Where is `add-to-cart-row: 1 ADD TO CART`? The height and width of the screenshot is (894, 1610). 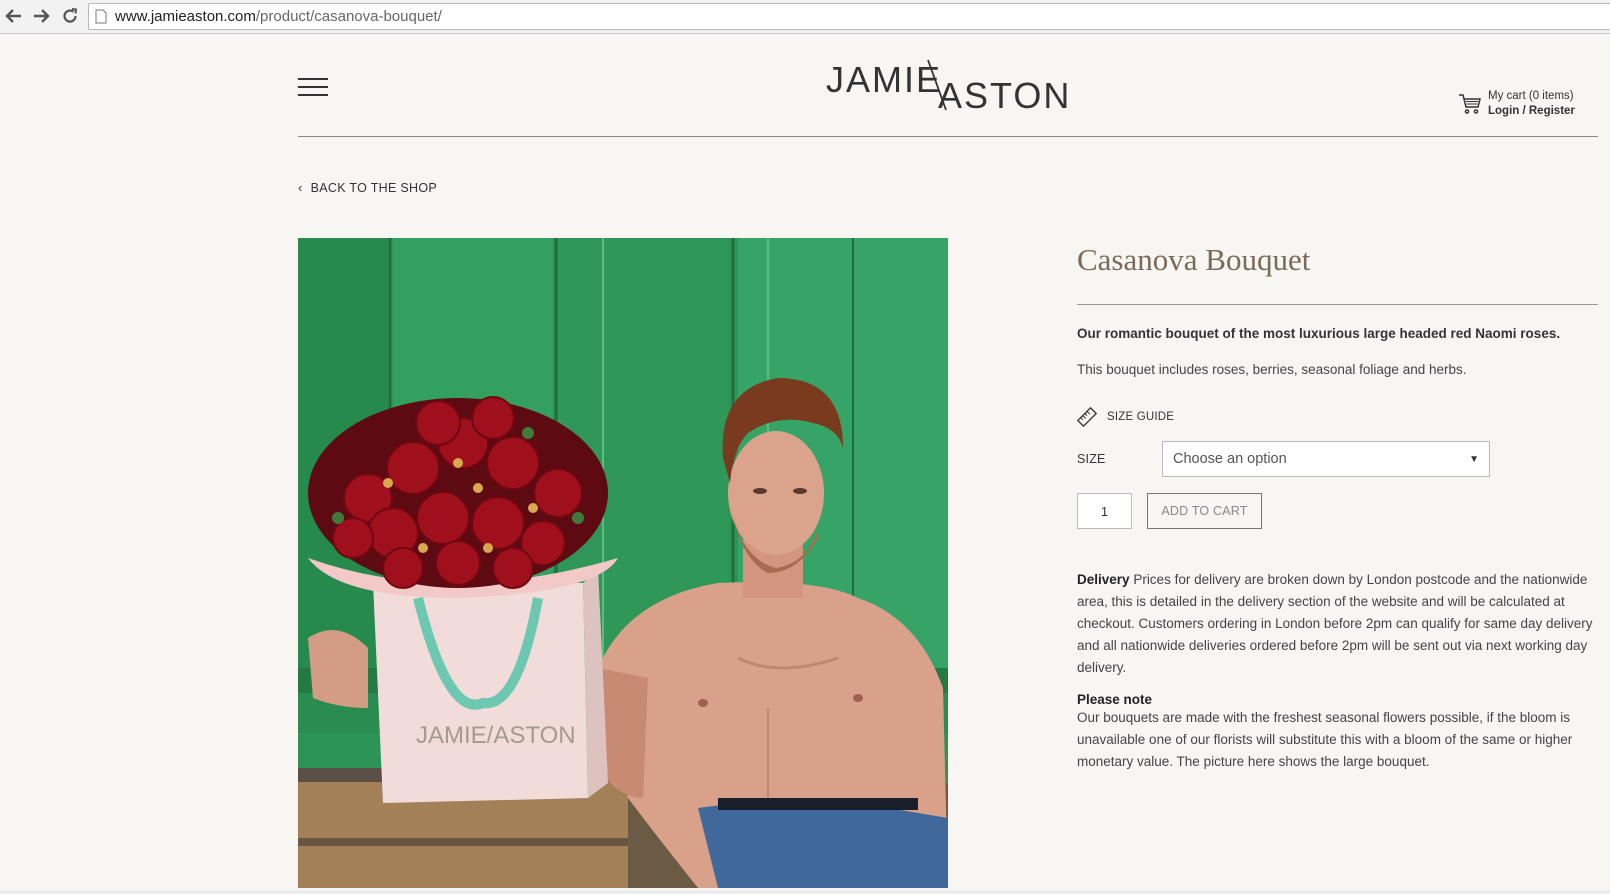 add-to-cart-row: 1 ADD TO CART is located at coordinates (1337, 511).